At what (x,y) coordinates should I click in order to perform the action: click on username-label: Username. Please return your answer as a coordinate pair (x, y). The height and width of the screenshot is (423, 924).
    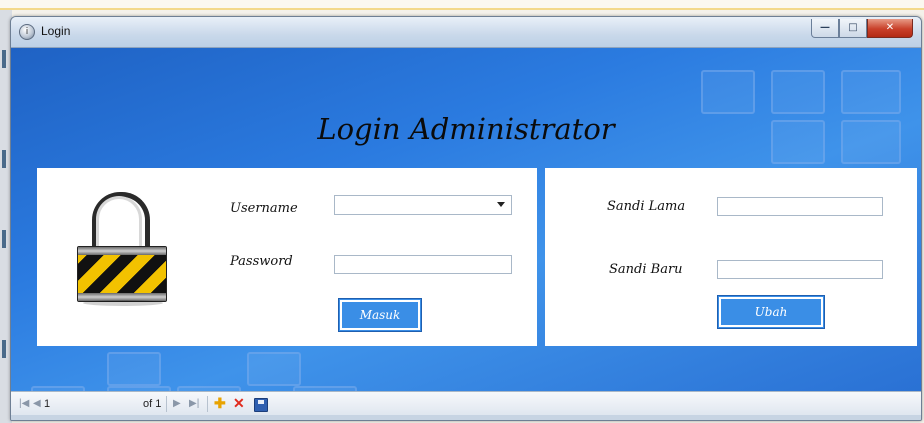
    Looking at the image, I should click on (264, 208).